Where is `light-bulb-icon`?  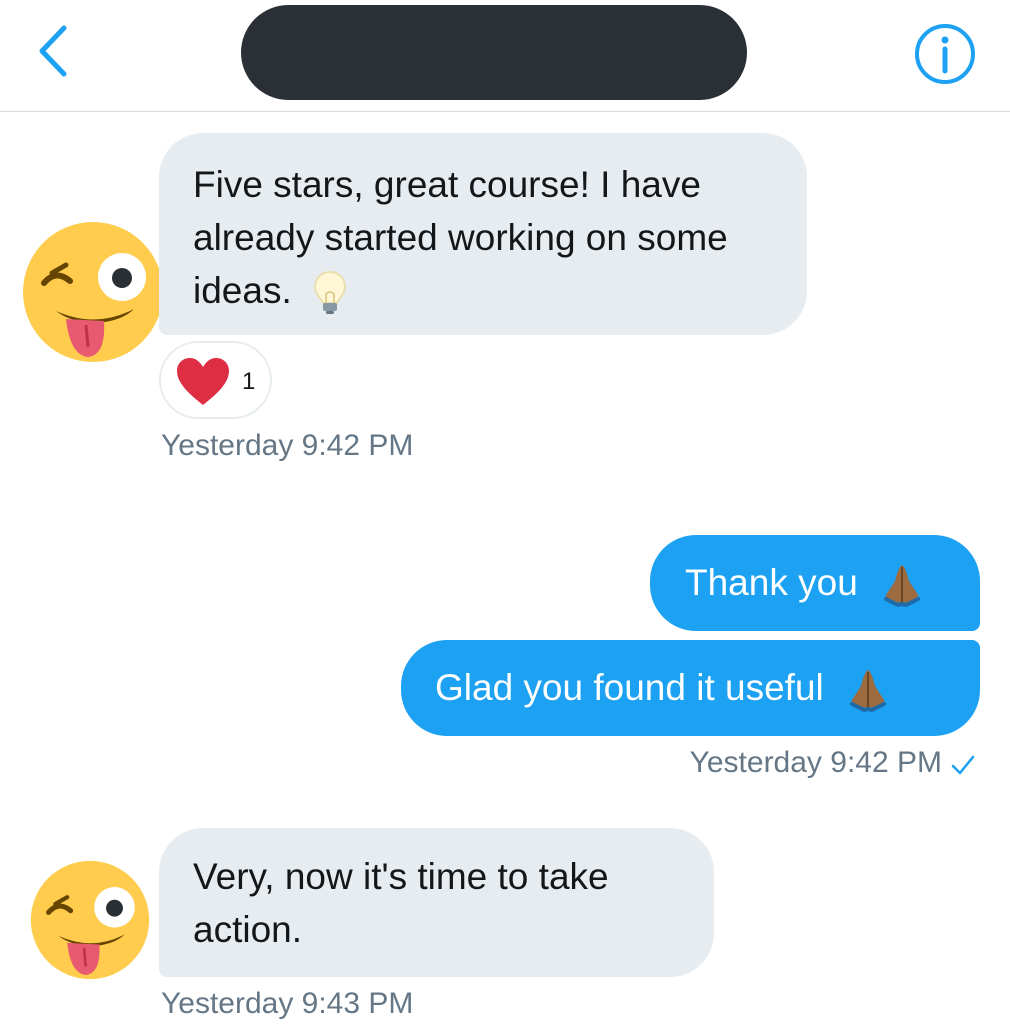
light-bulb-icon is located at coordinates (330, 293).